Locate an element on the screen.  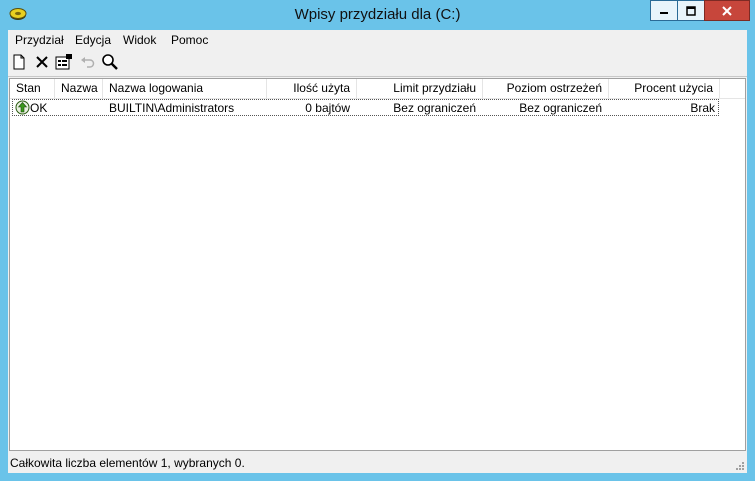
status-text: OK is located at coordinates (39, 108).